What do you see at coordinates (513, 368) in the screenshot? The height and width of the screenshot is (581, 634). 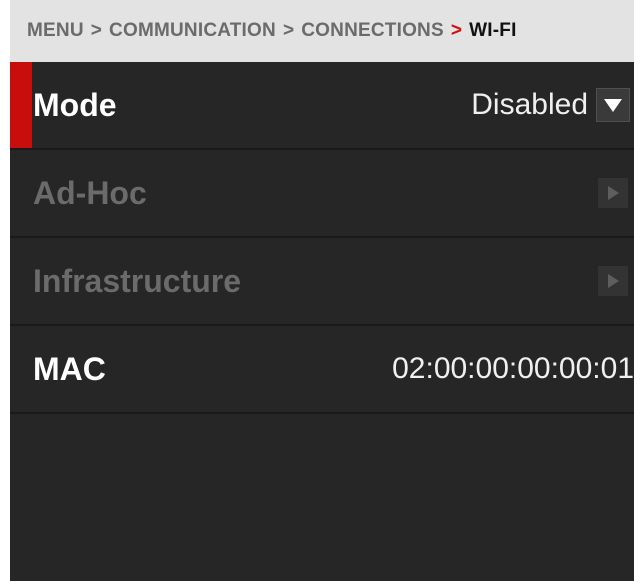 I see `mac-address-value: 02:00:00:00:00:01` at bounding box center [513, 368].